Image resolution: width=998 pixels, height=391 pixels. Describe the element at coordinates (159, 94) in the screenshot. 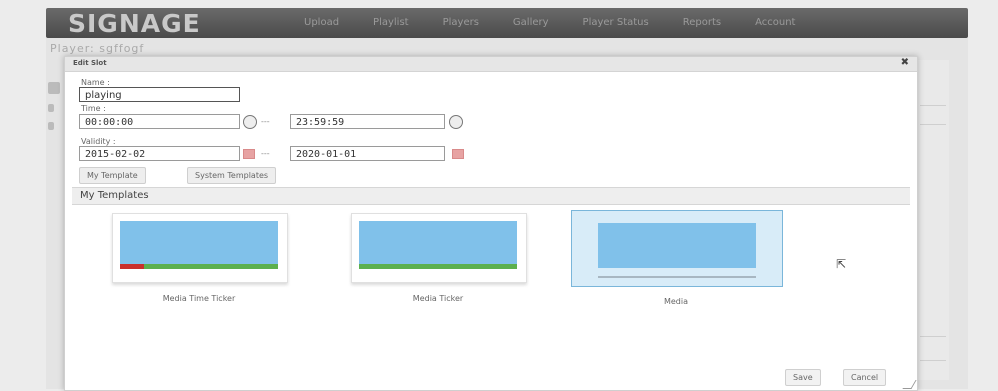

I see `name-input: playing` at that location.